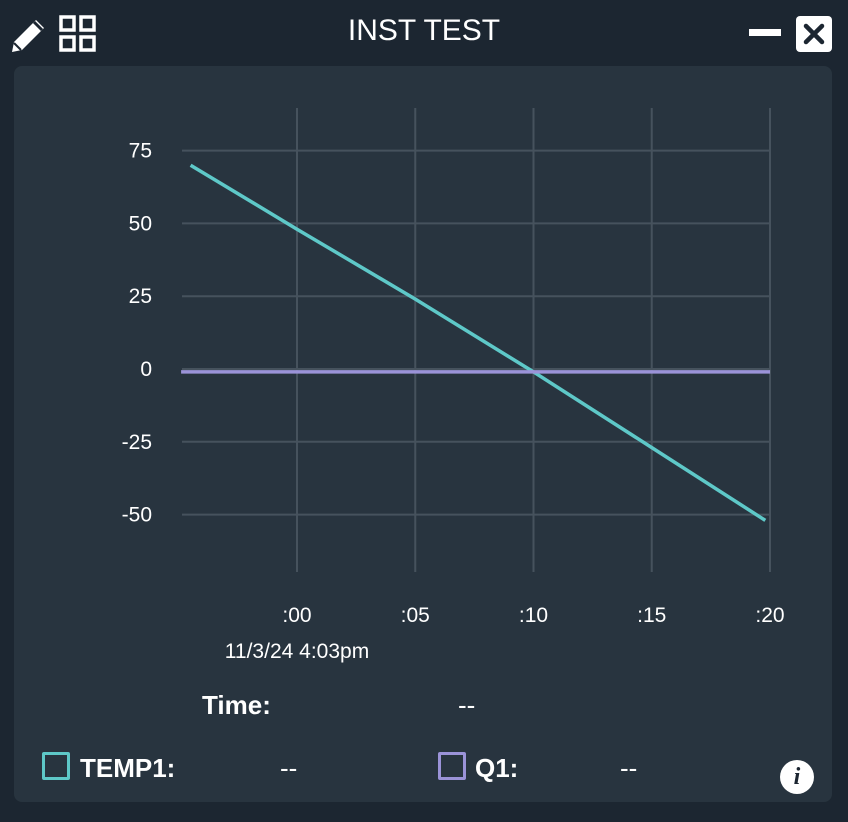 The width and height of the screenshot is (848, 822). What do you see at coordinates (128, 768) in the screenshot?
I see `temp1-legend-label: TEMP1:` at bounding box center [128, 768].